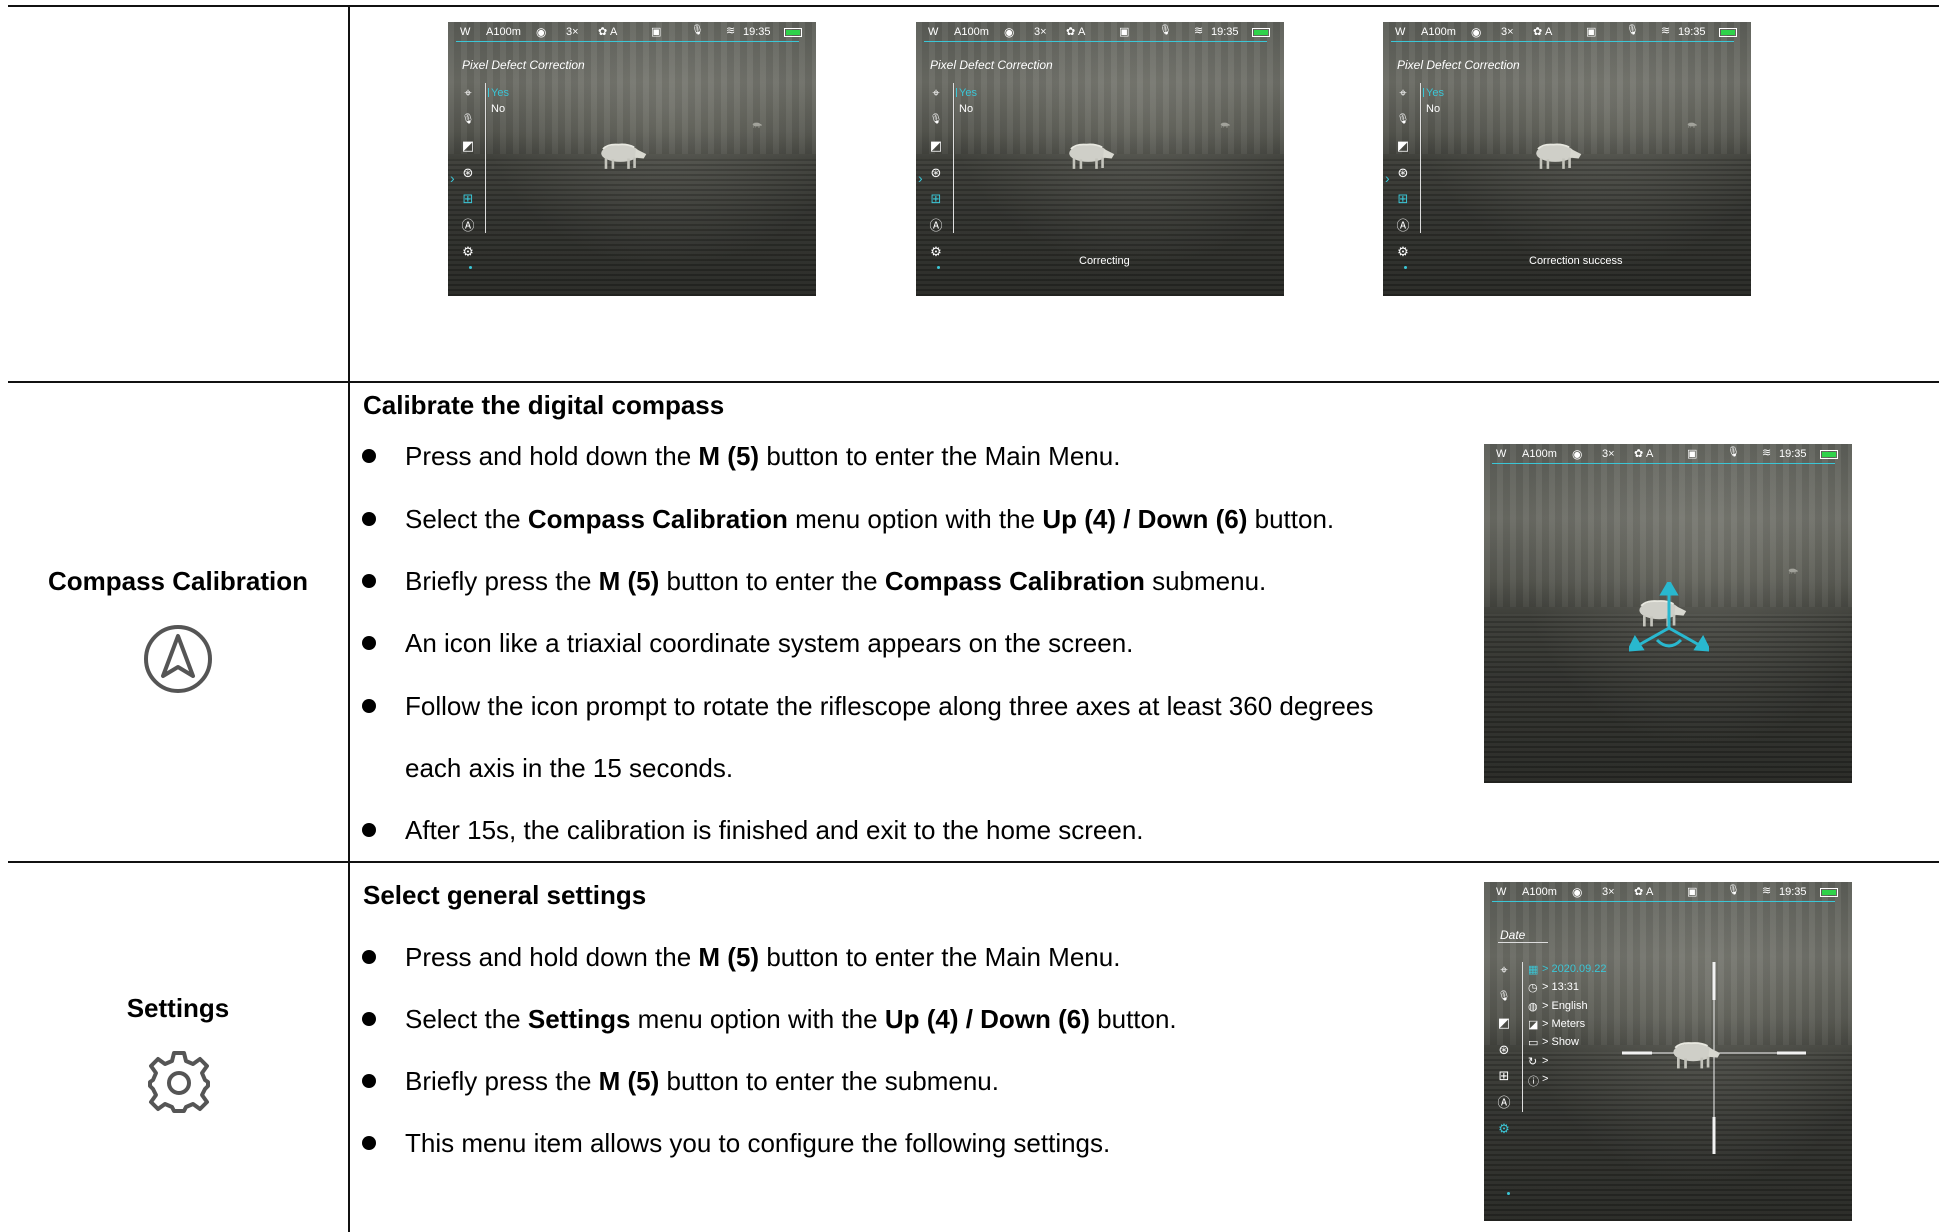 Image resolution: width=1939 pixels, height=1232 pixels. I want to click on distant-animal, so click(1225, 124).